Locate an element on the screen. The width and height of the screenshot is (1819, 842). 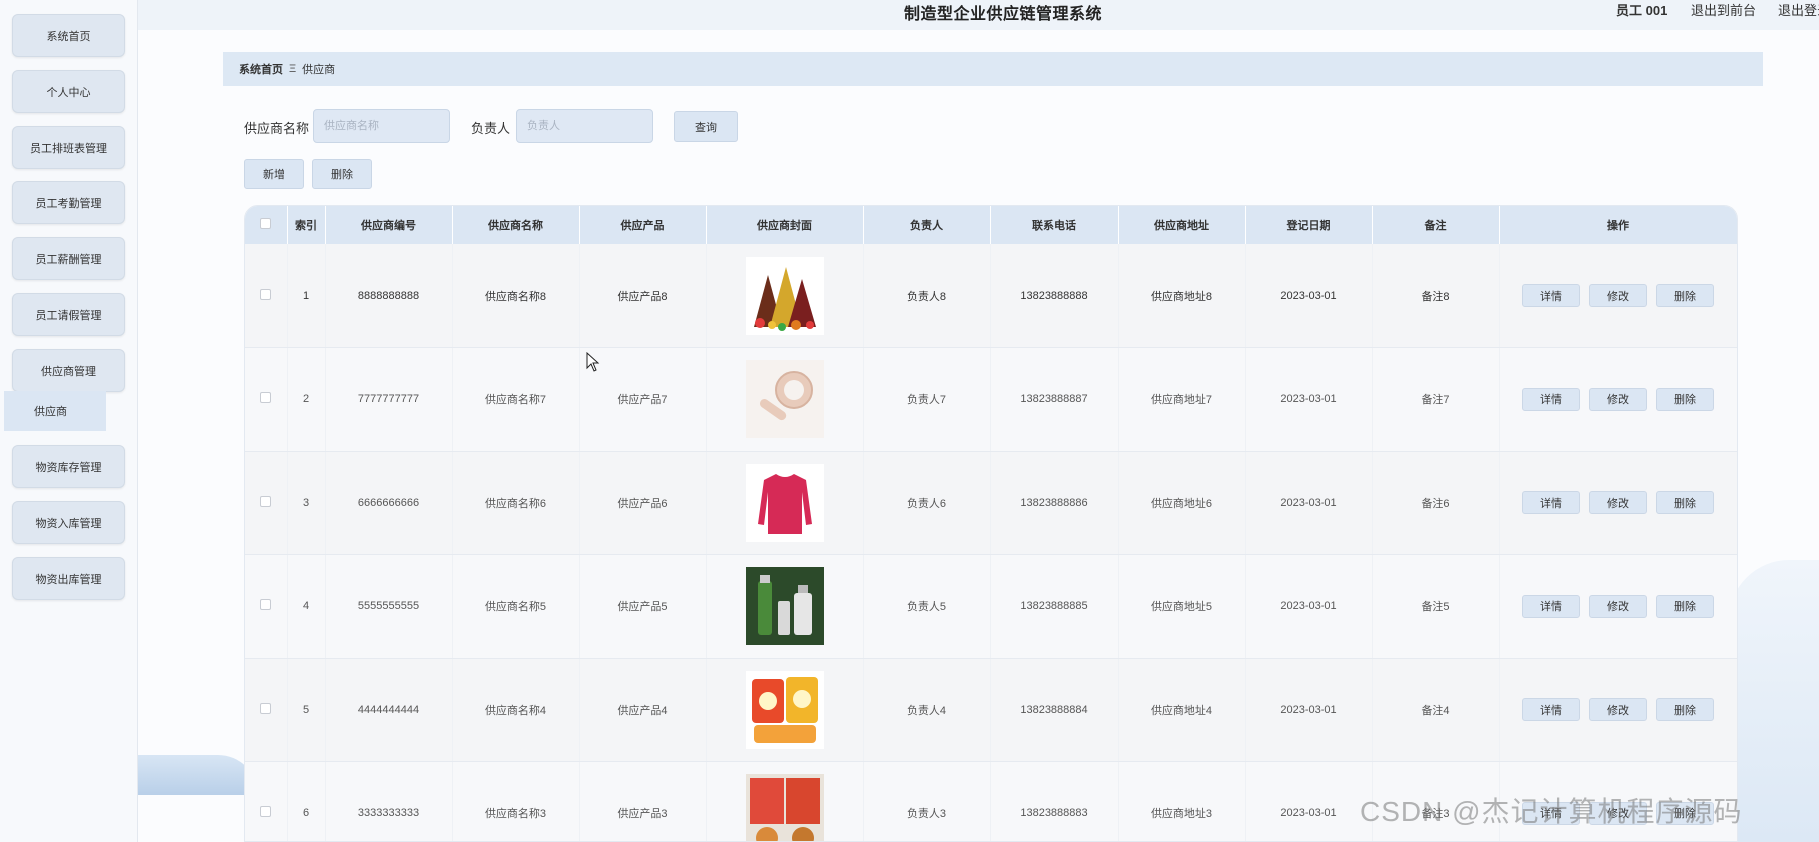
sidebar-item-label: 物资库存管理 is located at coordinates (68, 467).